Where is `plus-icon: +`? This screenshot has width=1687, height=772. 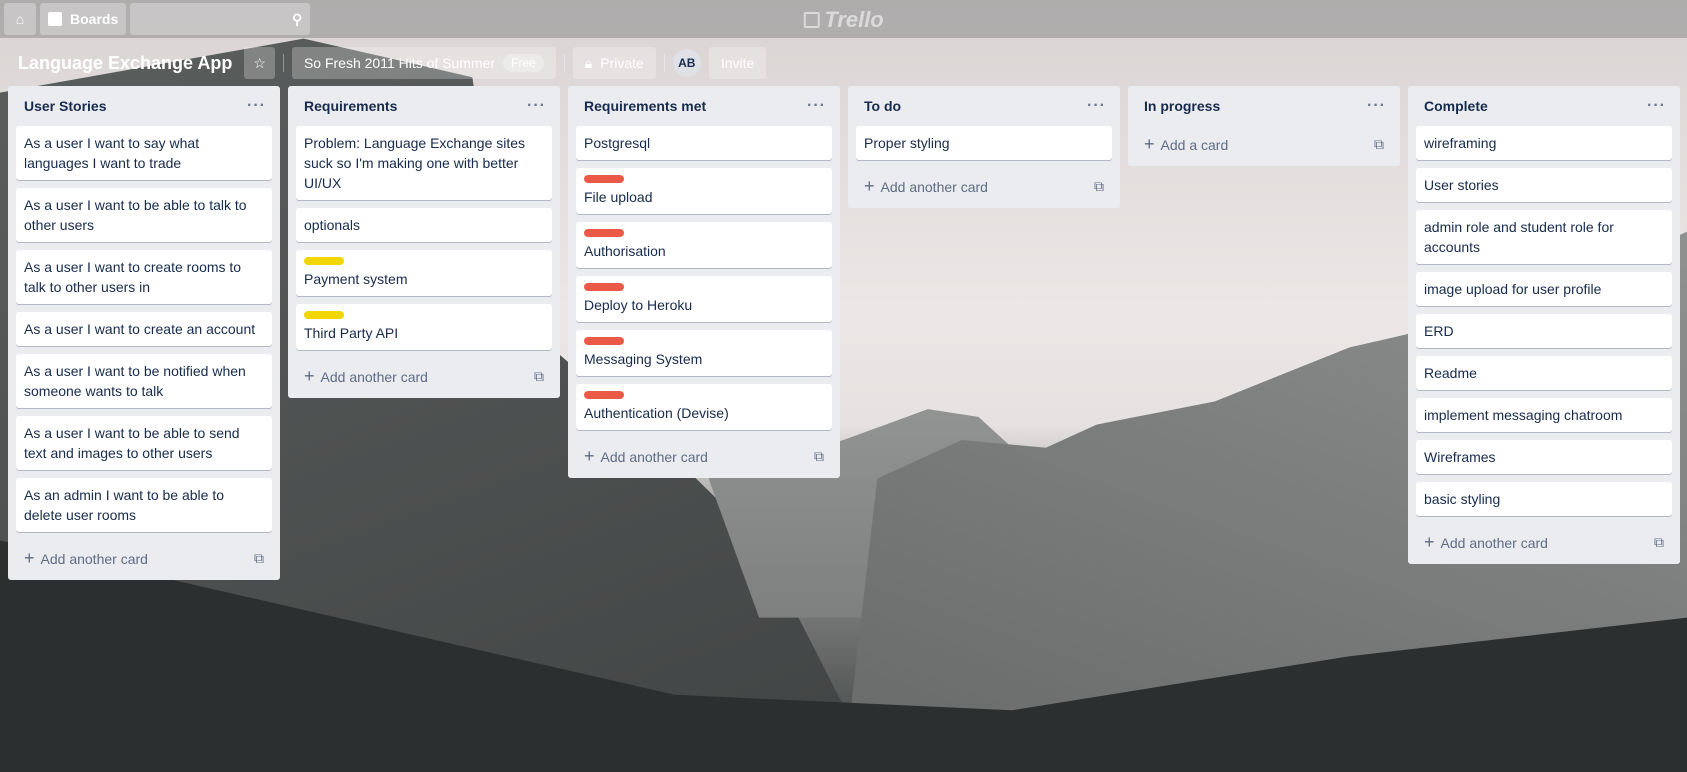 plus-icon: + is located at coordinates (1429, 541).